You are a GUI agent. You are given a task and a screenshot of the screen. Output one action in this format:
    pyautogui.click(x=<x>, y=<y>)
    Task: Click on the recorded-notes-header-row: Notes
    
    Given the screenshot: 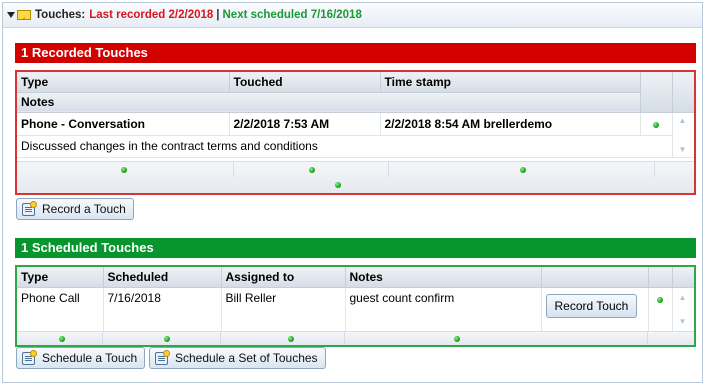 What is the action you would take?
    pyautogui.click(x=355, y=102)
    